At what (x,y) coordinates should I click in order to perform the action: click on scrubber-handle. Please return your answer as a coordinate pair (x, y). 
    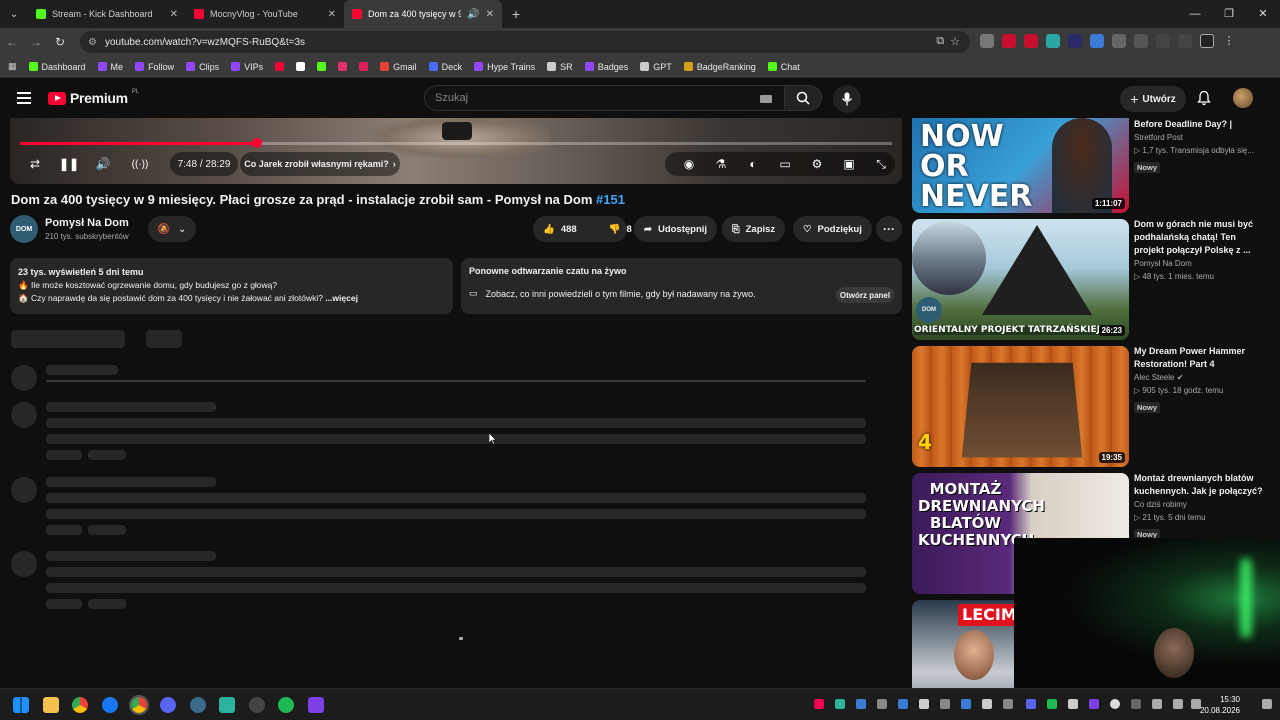
    Looking at the image, I should click on (257, 143).